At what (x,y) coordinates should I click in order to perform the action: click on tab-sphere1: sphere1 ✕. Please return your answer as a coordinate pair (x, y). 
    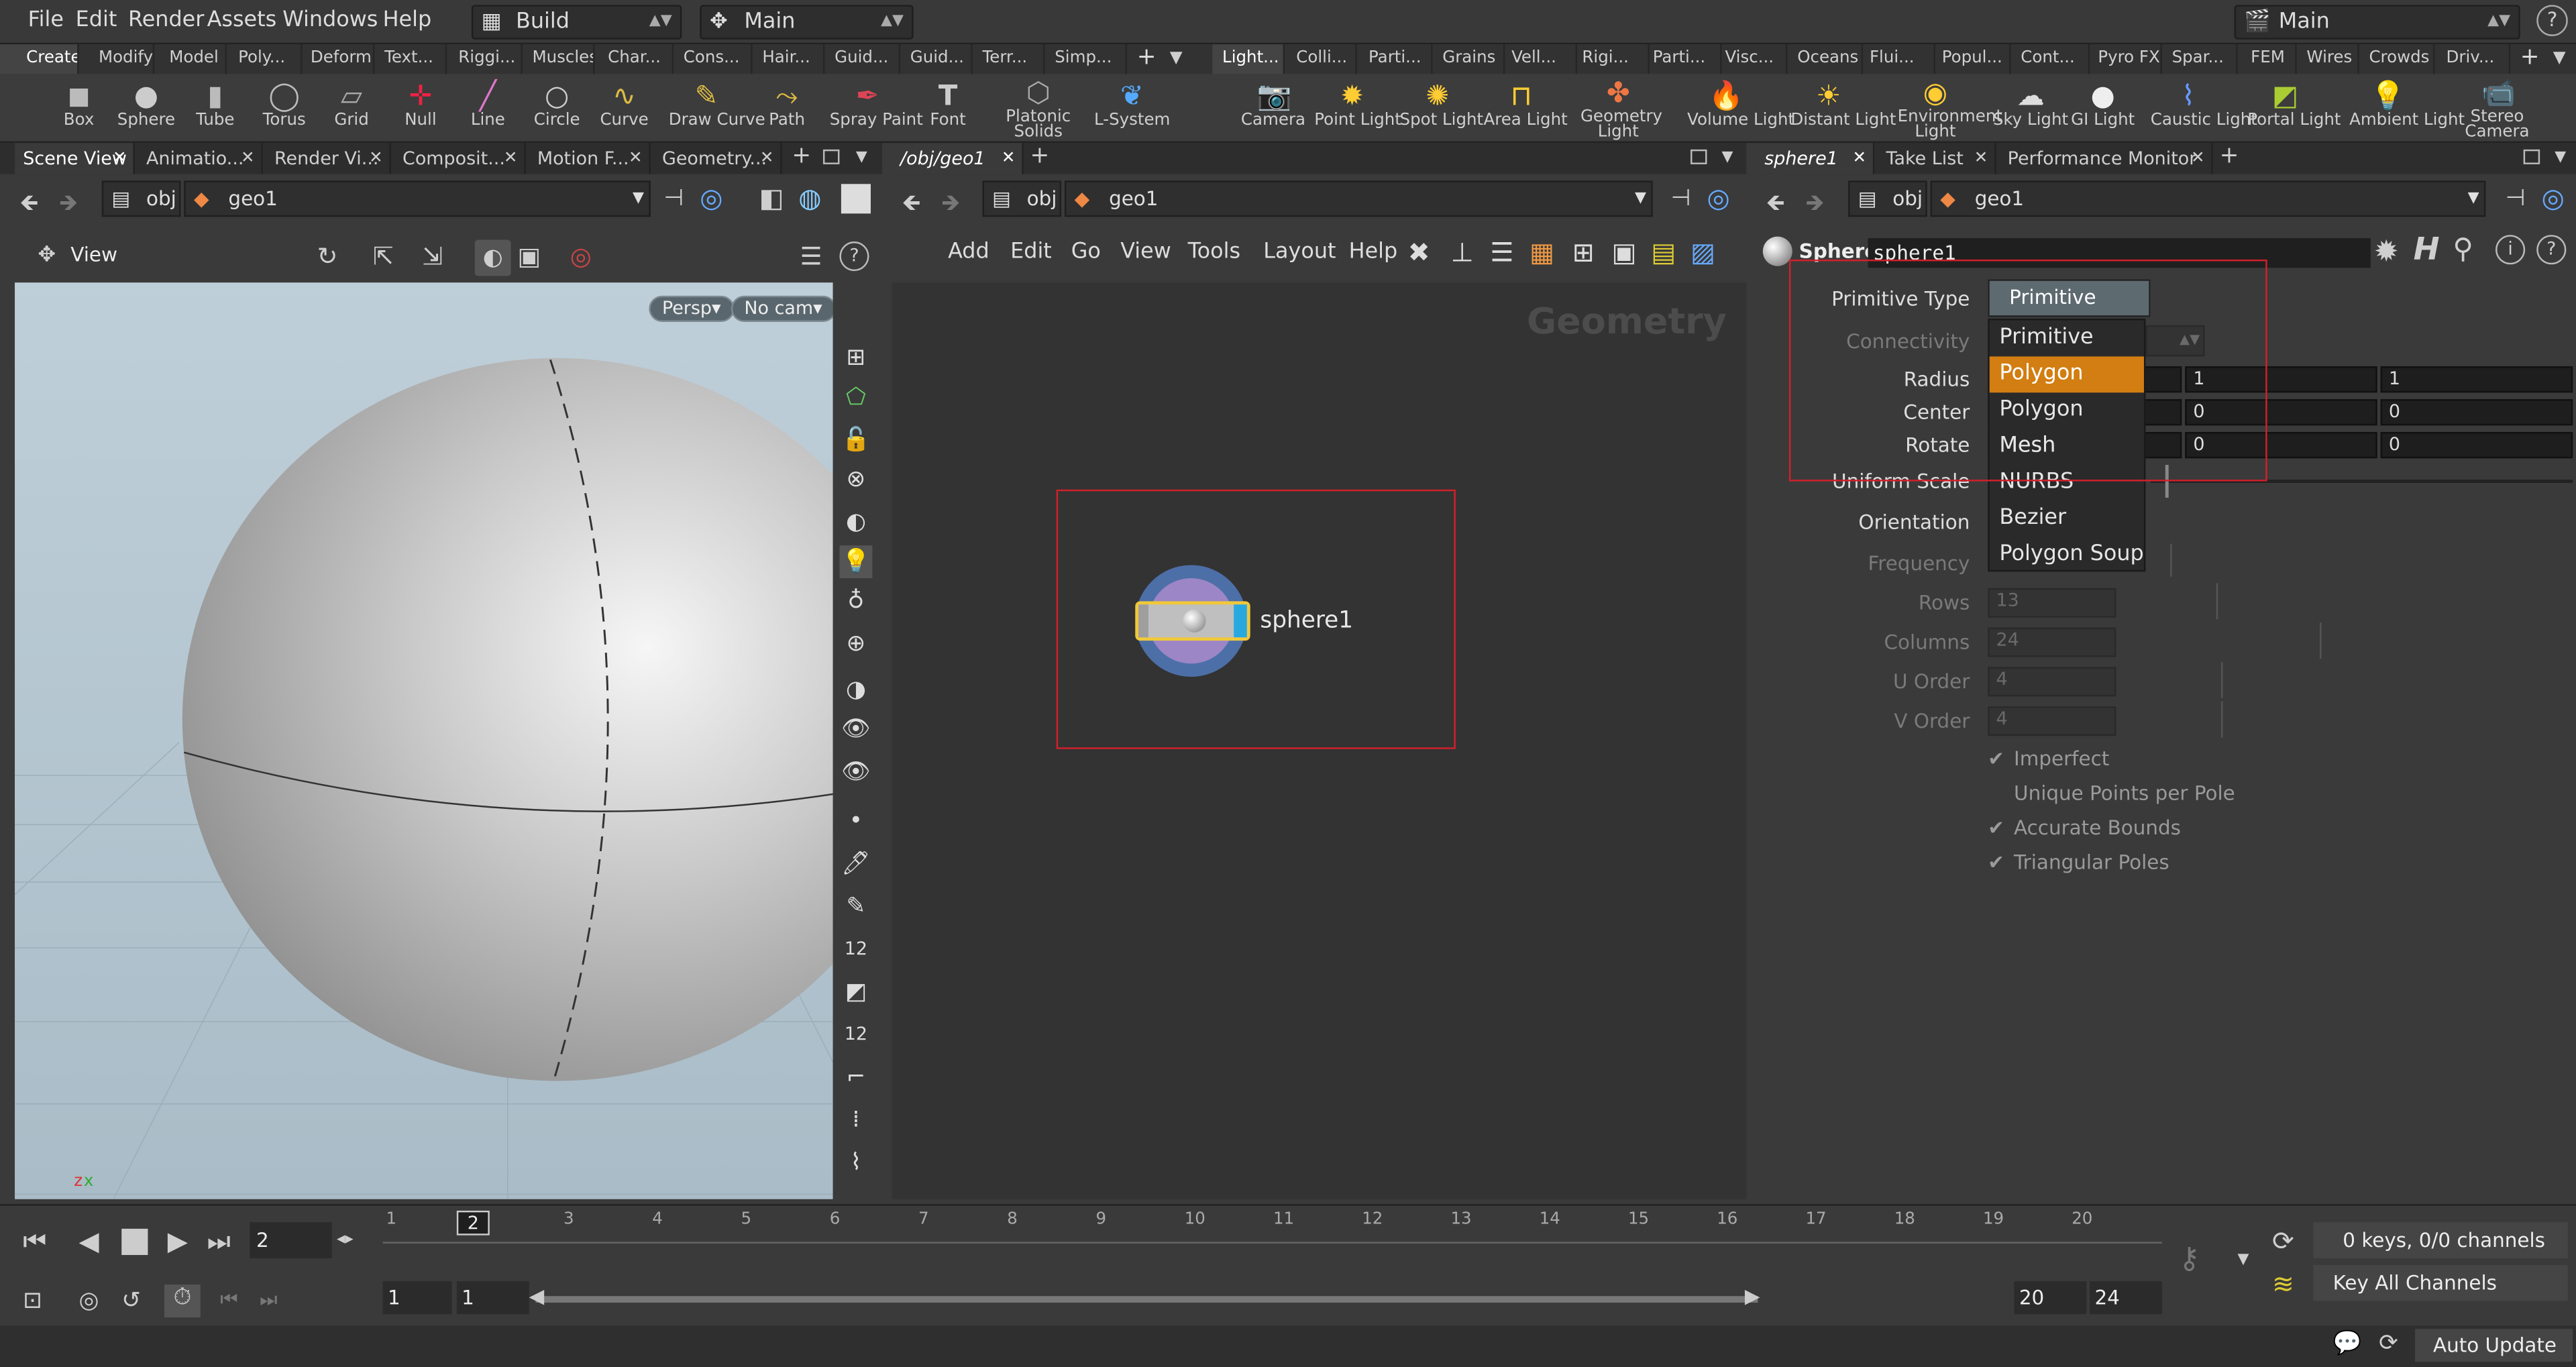
    Looking at the image, I should click on (1815, 158).